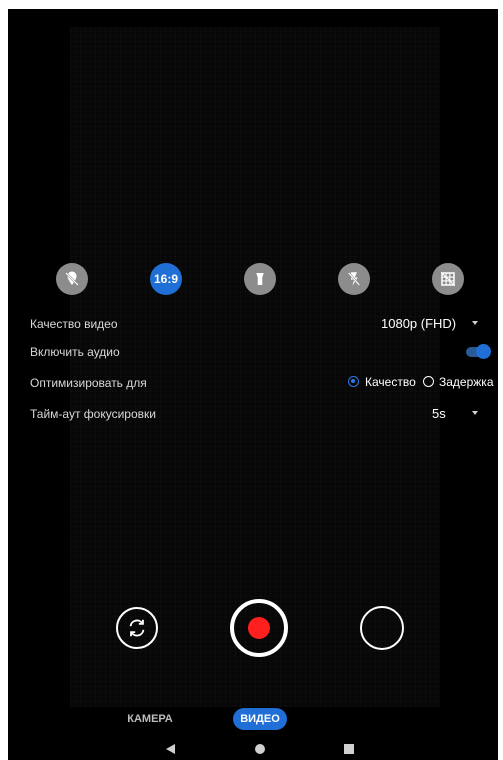 The height and width of the screenshot is (760, 503). I want to click on radio-quality, so click(353, 381).